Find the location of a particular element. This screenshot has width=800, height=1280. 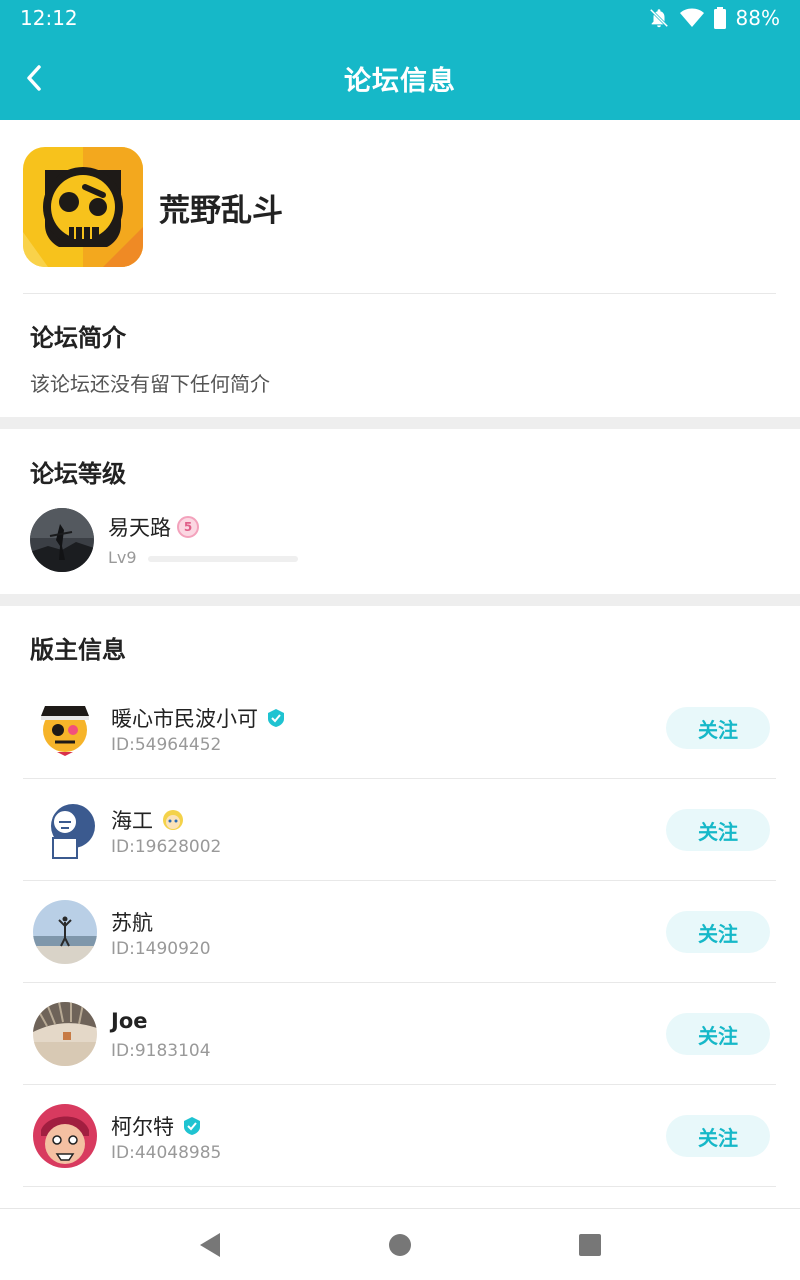

notifications-off-icon is located at coordinates (659, 18).